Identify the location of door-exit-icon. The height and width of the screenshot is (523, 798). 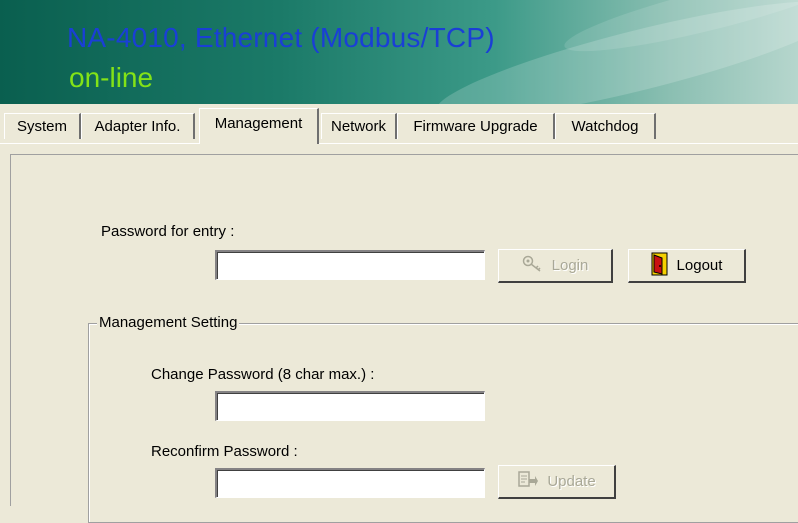
(660, 266).